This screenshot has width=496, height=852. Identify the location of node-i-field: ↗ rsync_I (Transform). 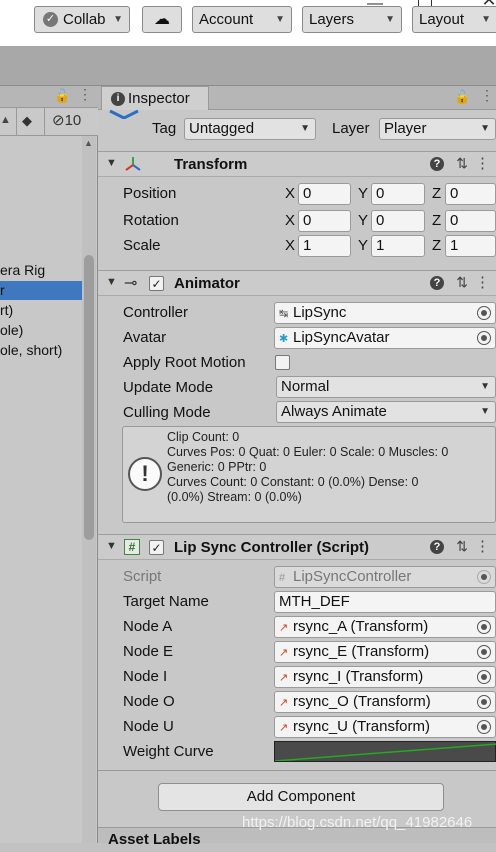
(385, 677).